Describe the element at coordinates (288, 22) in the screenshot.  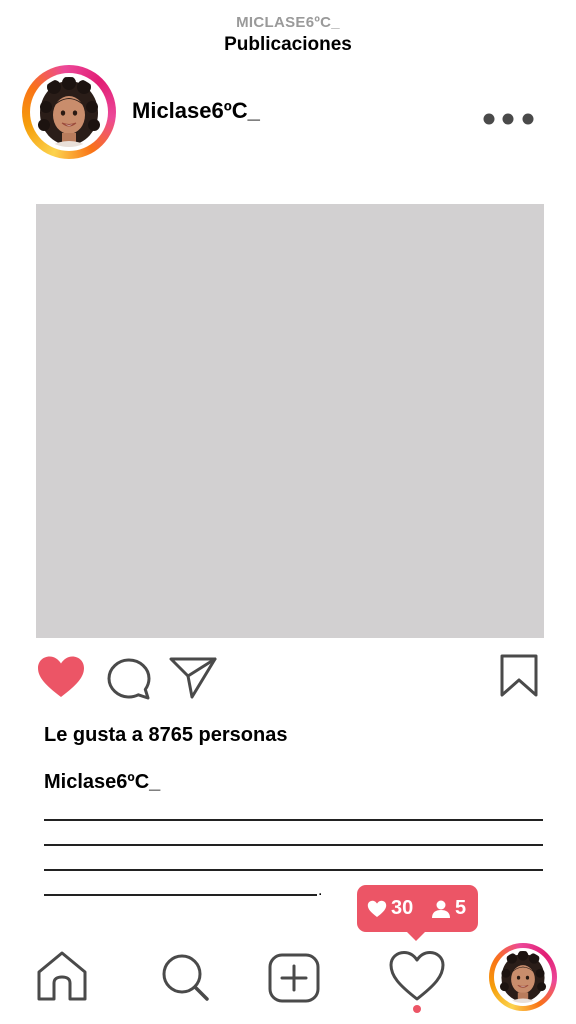
I see `account-name-header: MICLASE6ºC_` at that location.